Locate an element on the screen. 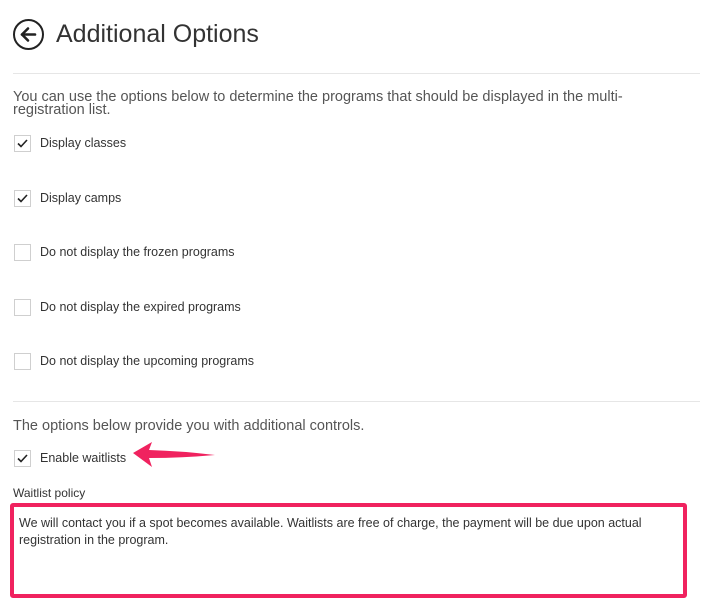 The width and height of the screenshot is (716, 607). header-divider is located at coordinates (356, 73).